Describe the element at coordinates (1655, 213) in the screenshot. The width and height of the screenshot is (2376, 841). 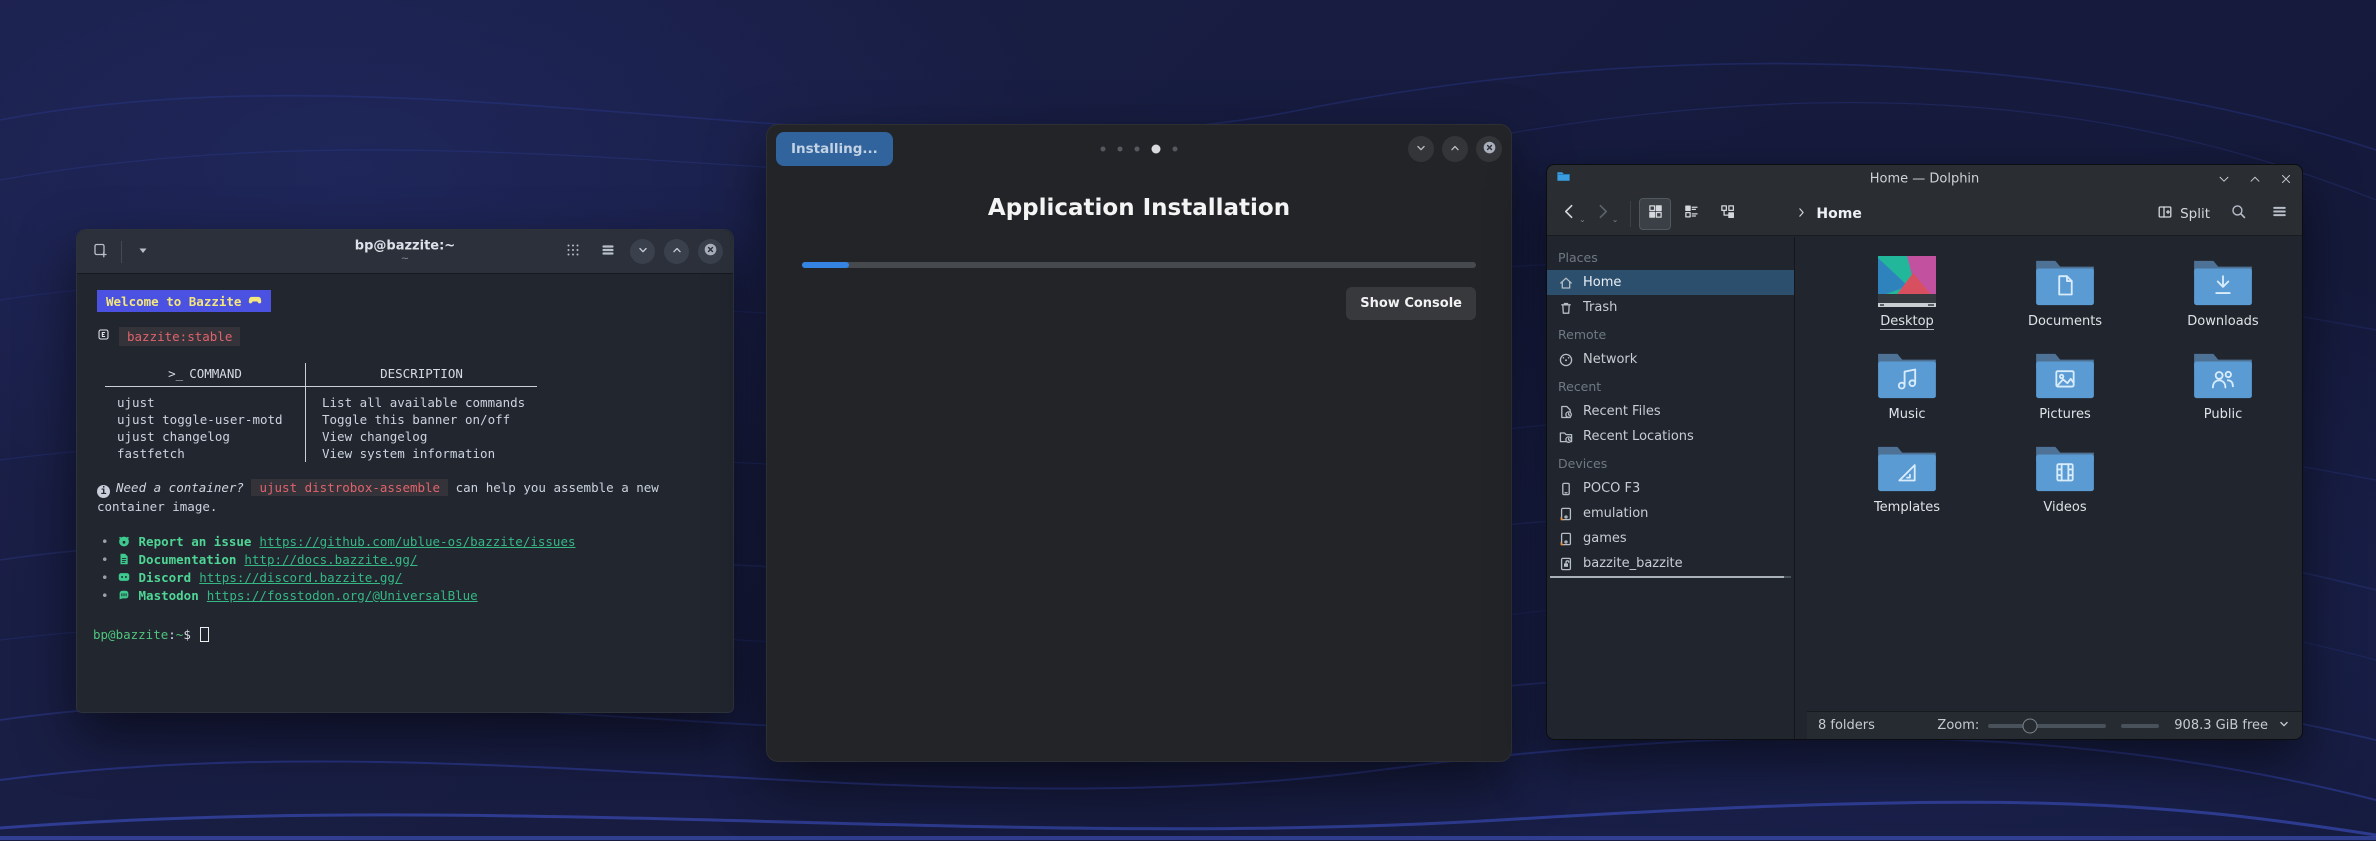
I see `icons-view-button` at that location.